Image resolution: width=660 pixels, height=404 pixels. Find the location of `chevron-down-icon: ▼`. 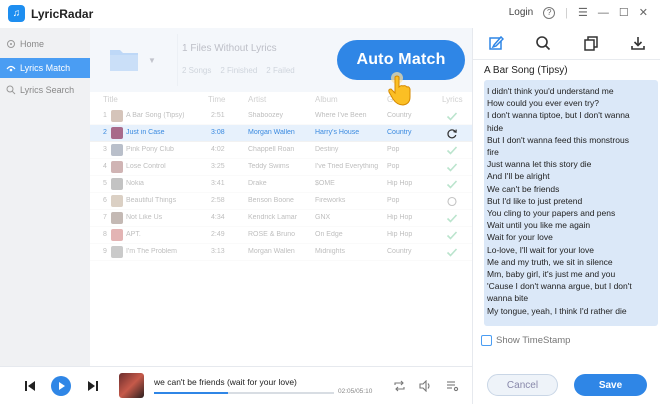

chevron-down-icon: ▼ is located at coordinates (152, 60).